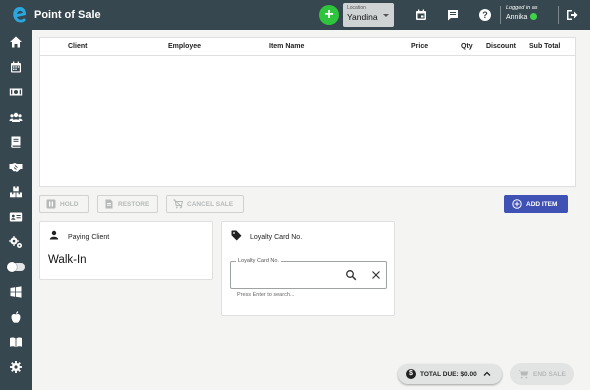 The width and height of the screenshot is (590, 390). What do you see at coordinates (517, 17) in the screenshot?
I see `user-name: Annika` at bounding box center [517, 17].